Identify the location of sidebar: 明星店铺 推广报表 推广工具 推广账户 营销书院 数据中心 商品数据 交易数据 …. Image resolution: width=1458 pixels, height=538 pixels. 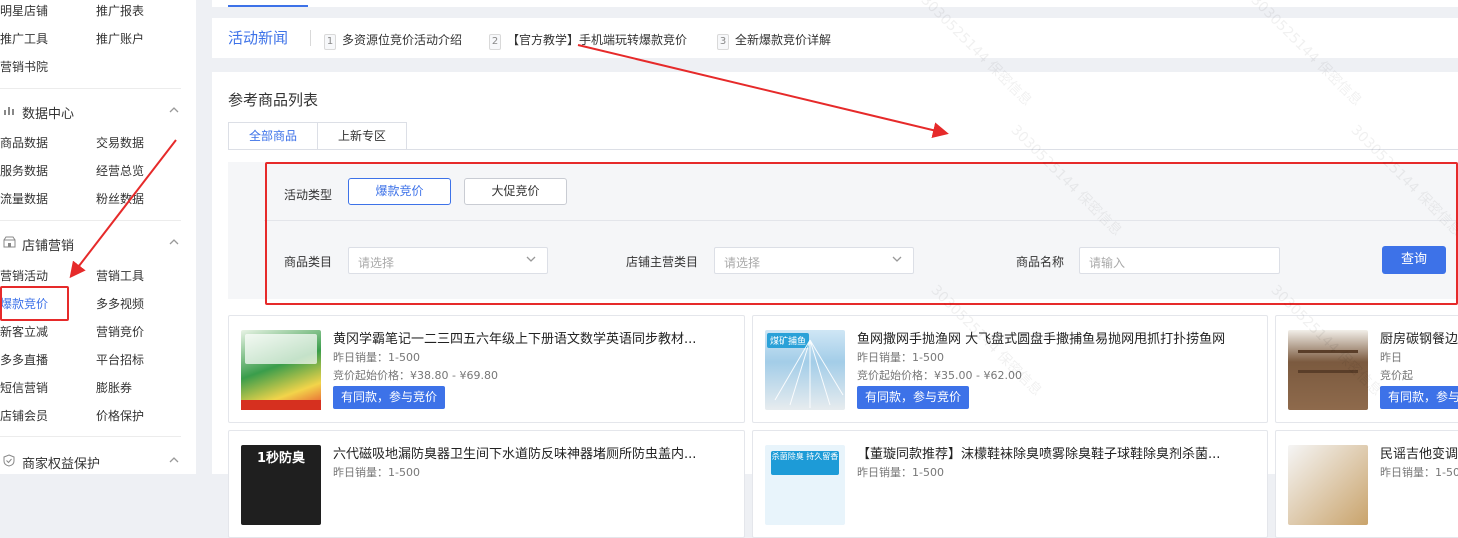
(98, 237).